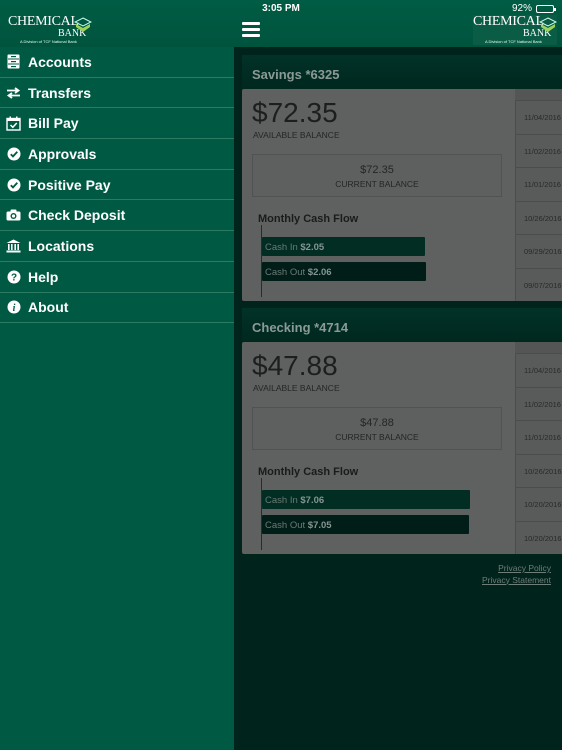  I want to click on available-balance: $72.35, so click(295, 112).